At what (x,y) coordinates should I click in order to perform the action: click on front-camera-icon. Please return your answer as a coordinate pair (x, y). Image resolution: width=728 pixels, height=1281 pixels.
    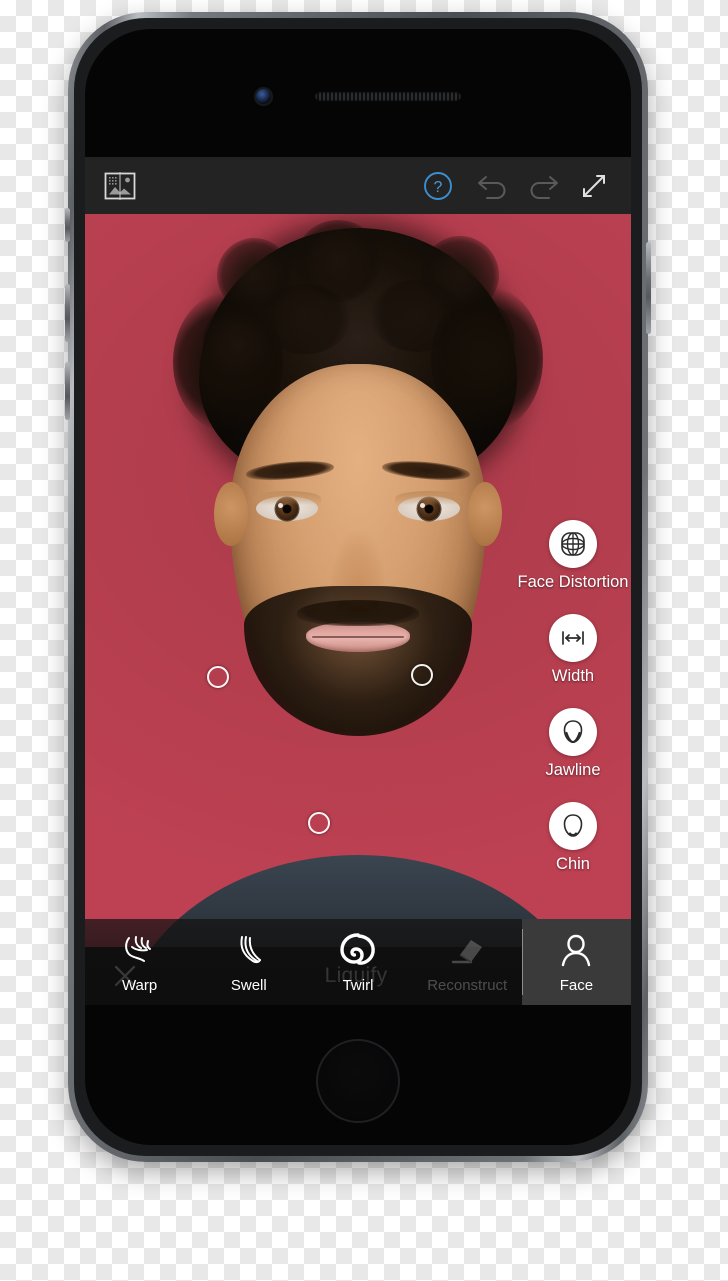
    Looking at the image, I should click on (263, 96).